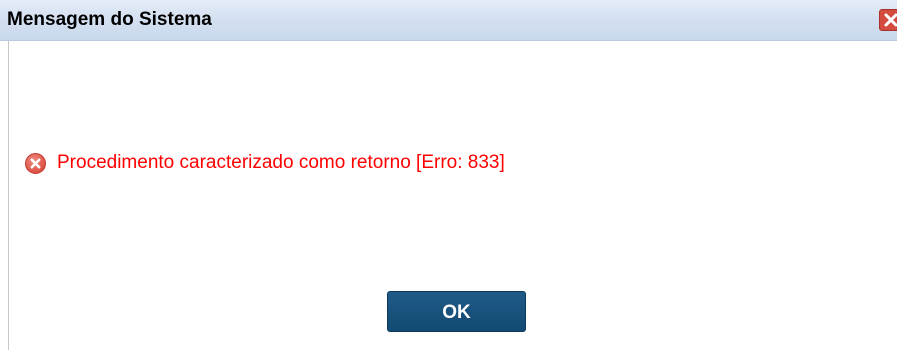  What do you see at coordinates (35, 163) in the screenshot?
I see `error-icon` at bounding box center [35, 163].